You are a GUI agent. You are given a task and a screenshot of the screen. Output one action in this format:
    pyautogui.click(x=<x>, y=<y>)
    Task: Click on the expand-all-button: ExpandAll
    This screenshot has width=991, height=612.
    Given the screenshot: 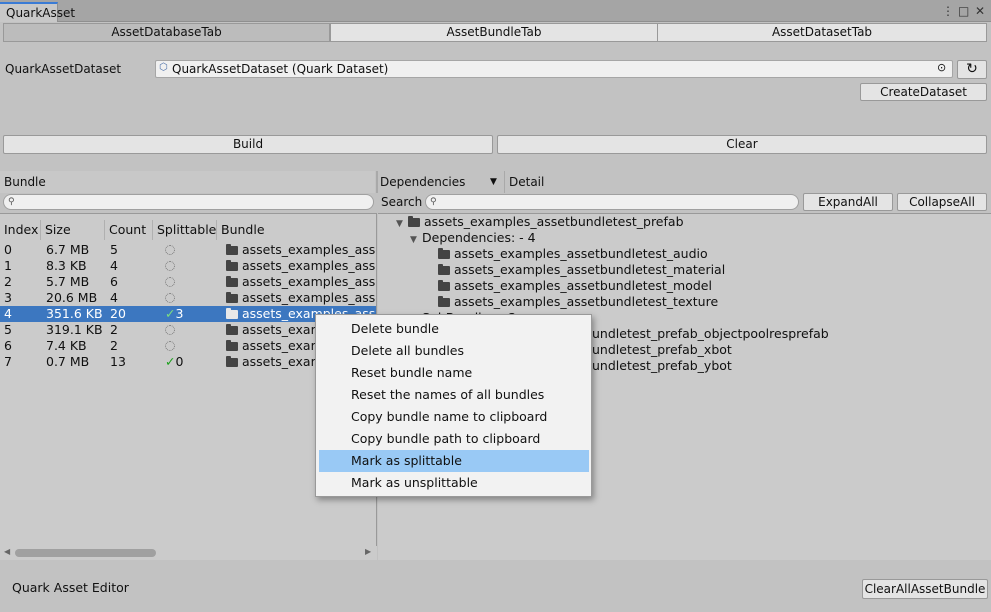 What is the action you would take?
    pyautogui.click(x=848, y=202)
    